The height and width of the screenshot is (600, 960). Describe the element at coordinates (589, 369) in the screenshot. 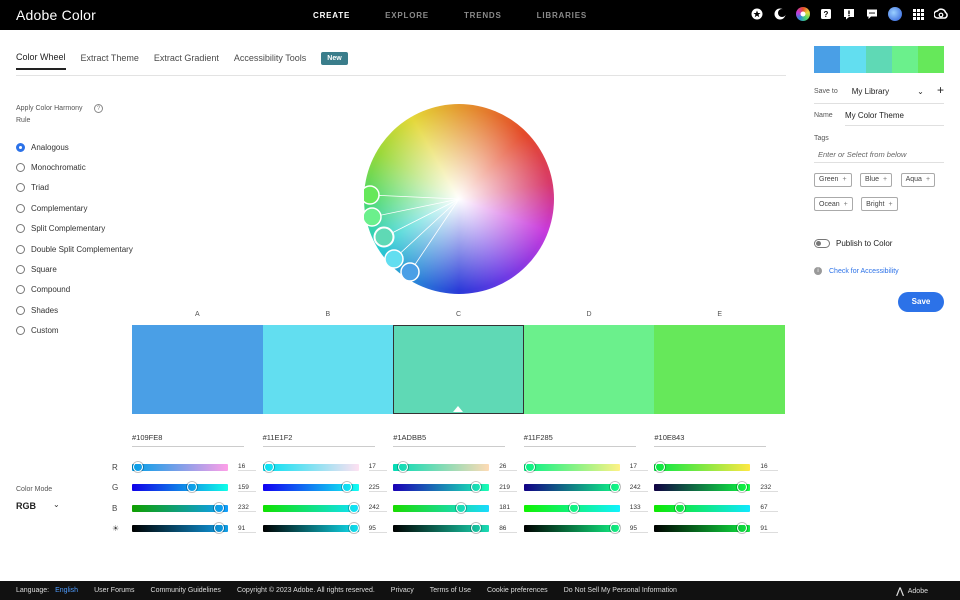

I see `swatch-d` at that location.